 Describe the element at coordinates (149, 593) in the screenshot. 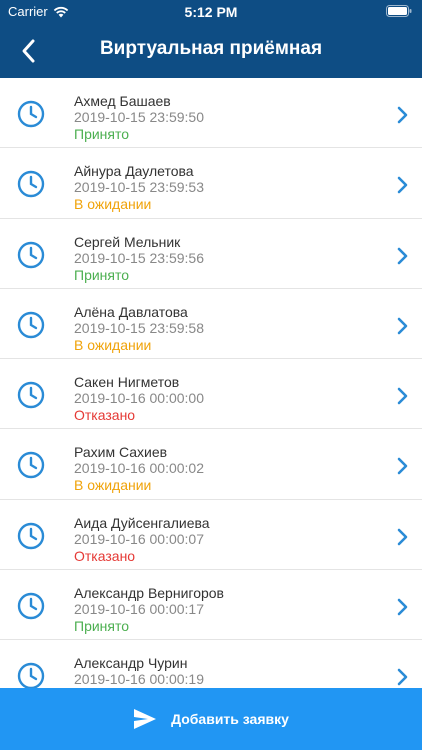

I see `request-name: Александр Вернигоров` at that location.